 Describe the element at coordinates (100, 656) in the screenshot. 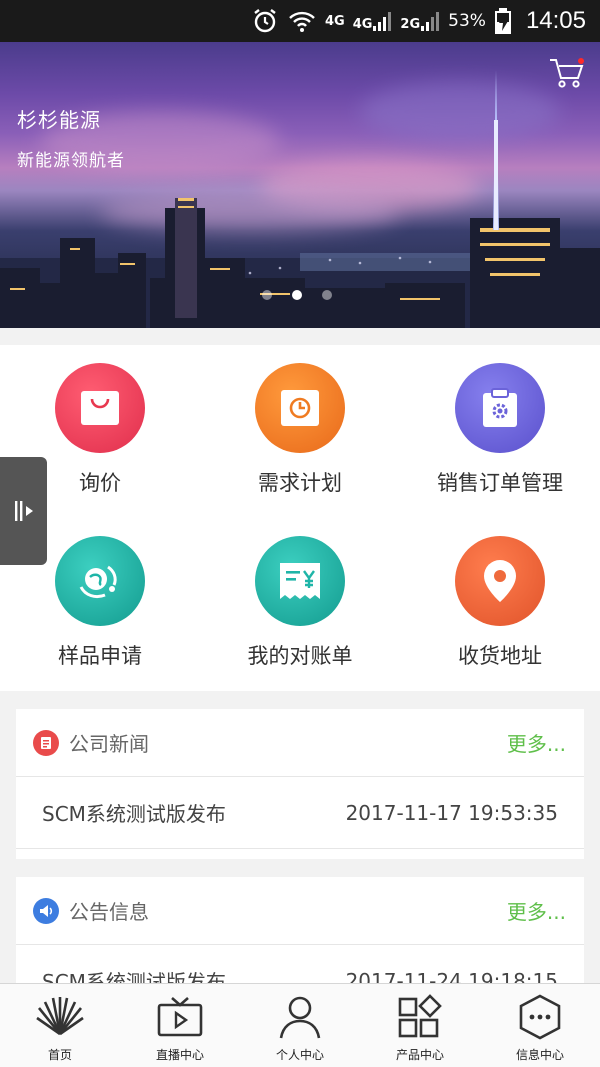

I see `menu-item-label: 样品申请` at that location.